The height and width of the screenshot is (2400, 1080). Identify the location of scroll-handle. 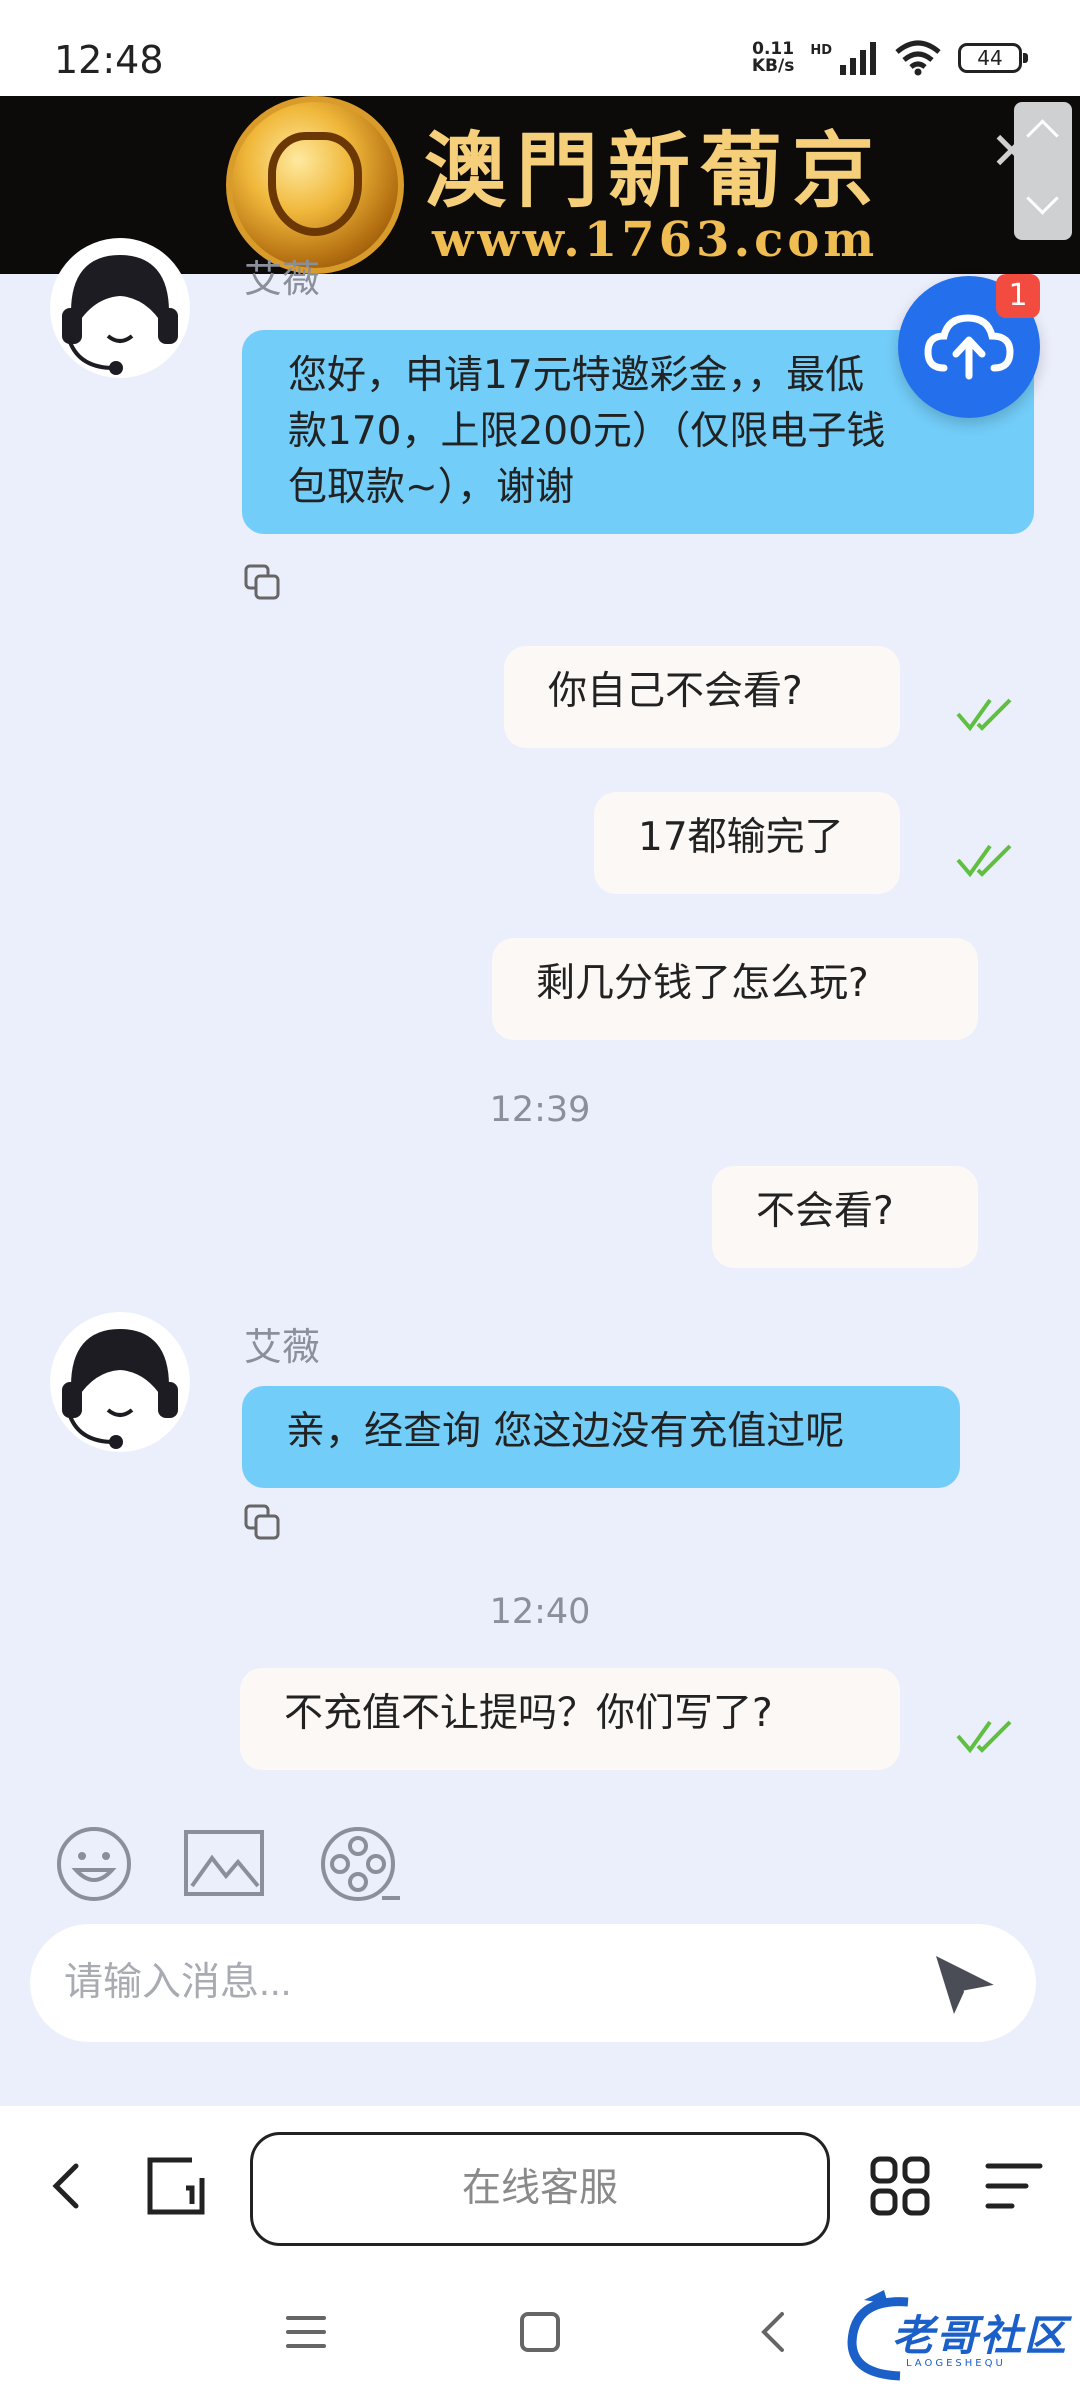
(1043, 171).